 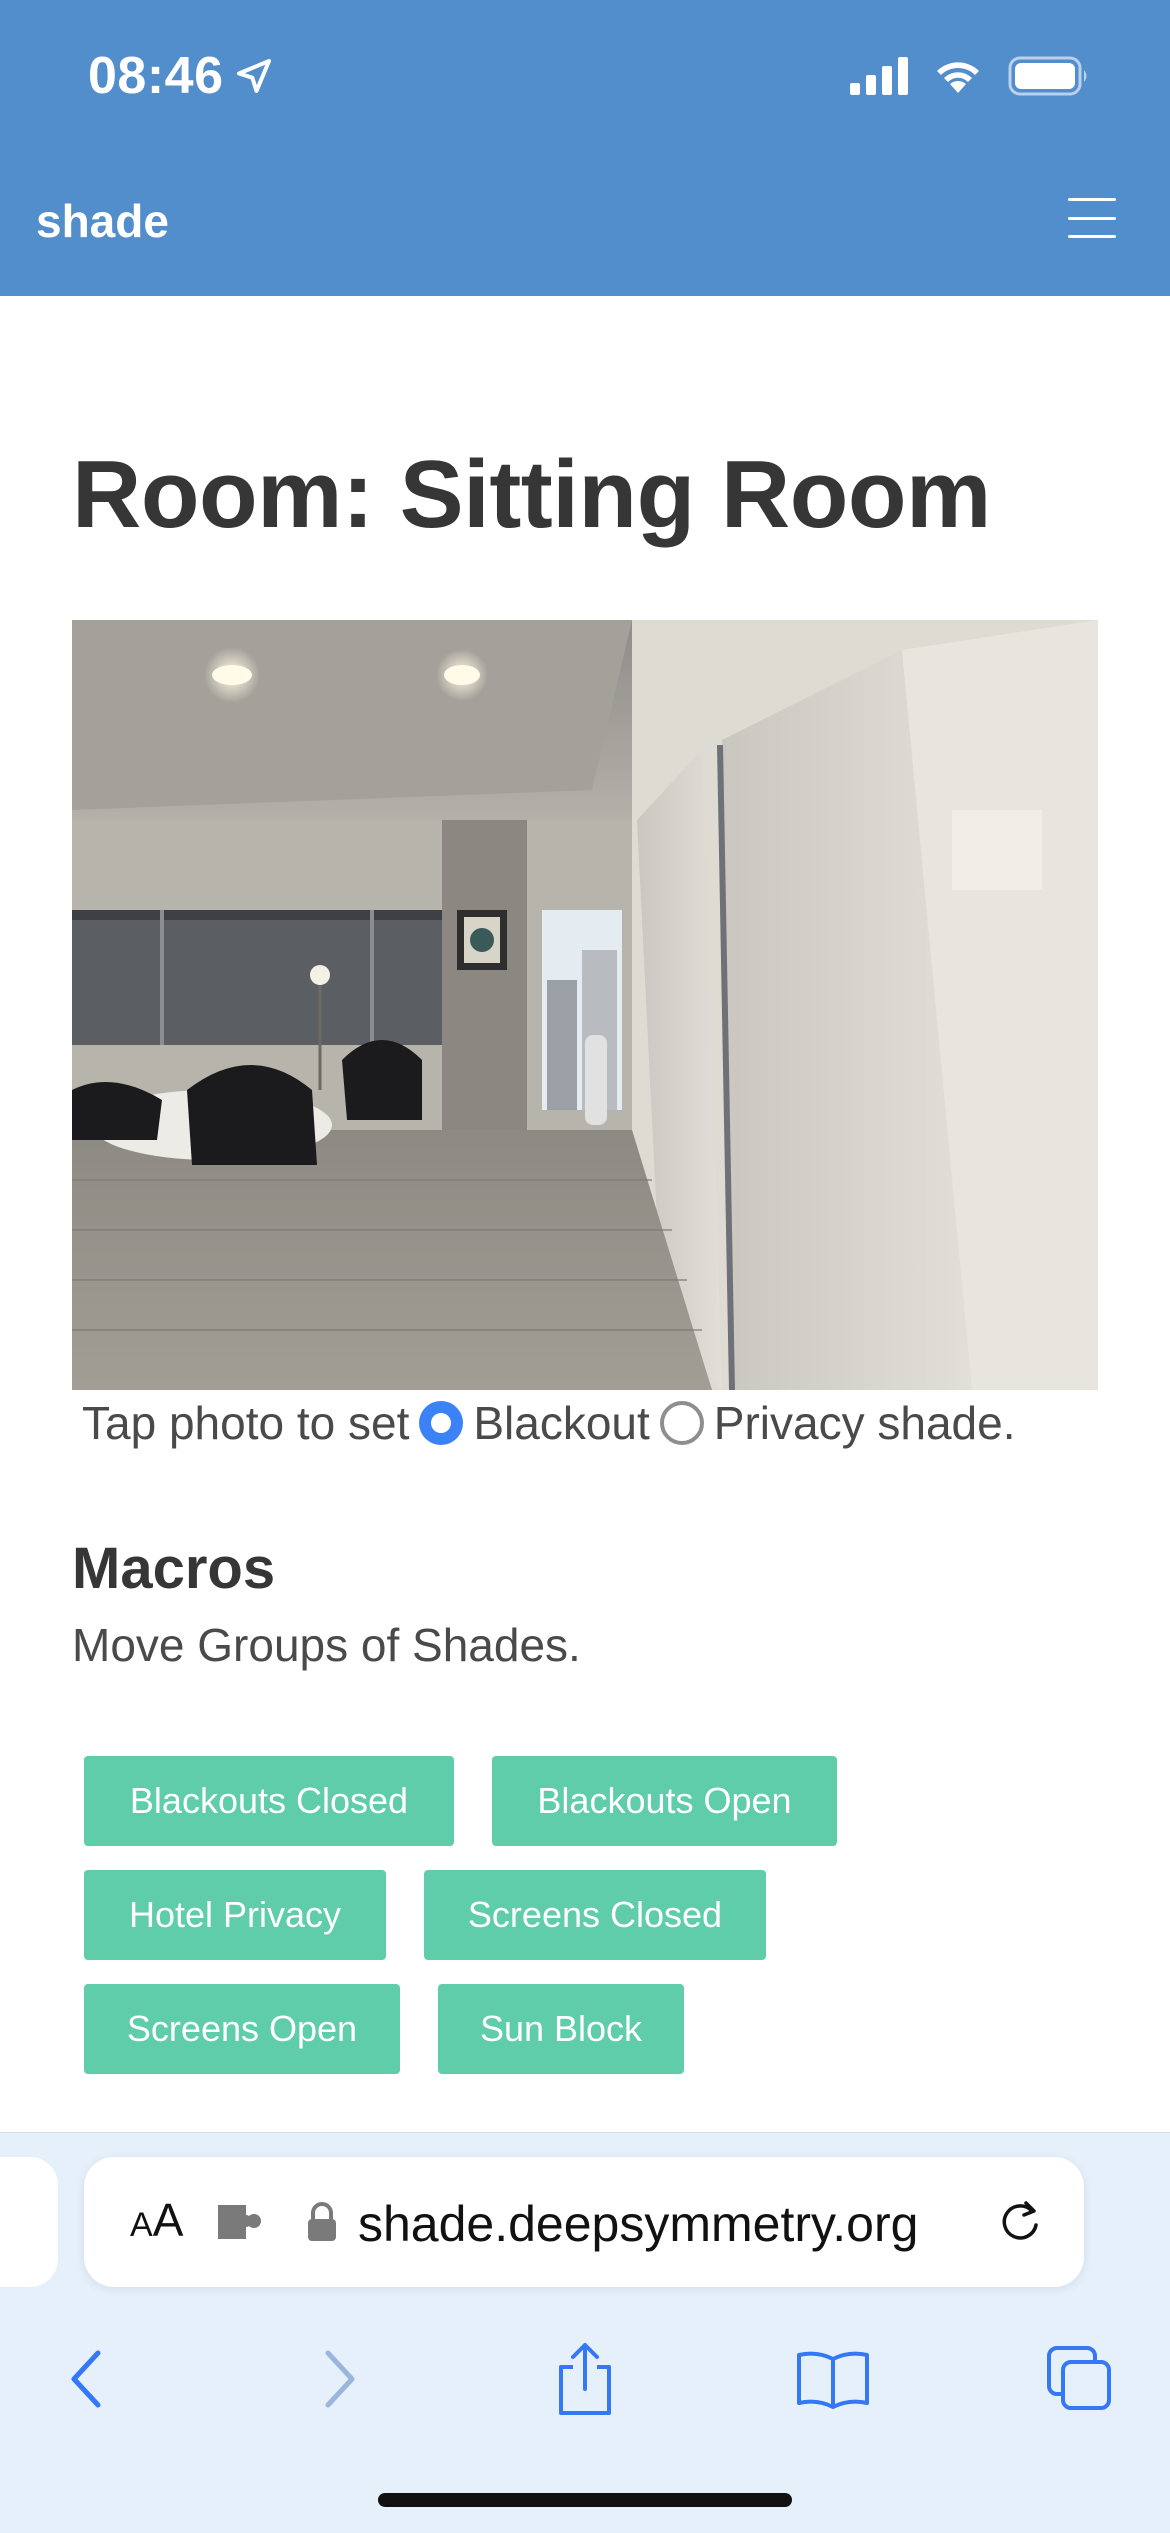 I want to click on battery-icon, so click(x=1047, y=76).